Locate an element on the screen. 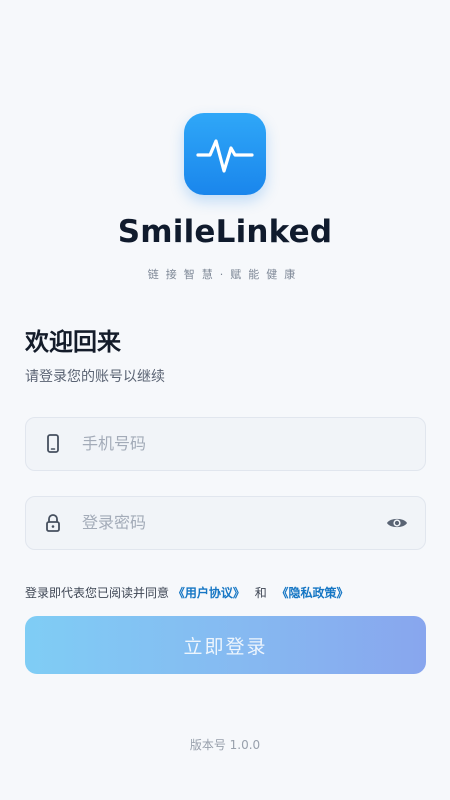  phone-field is located at coordinates (225, 444).